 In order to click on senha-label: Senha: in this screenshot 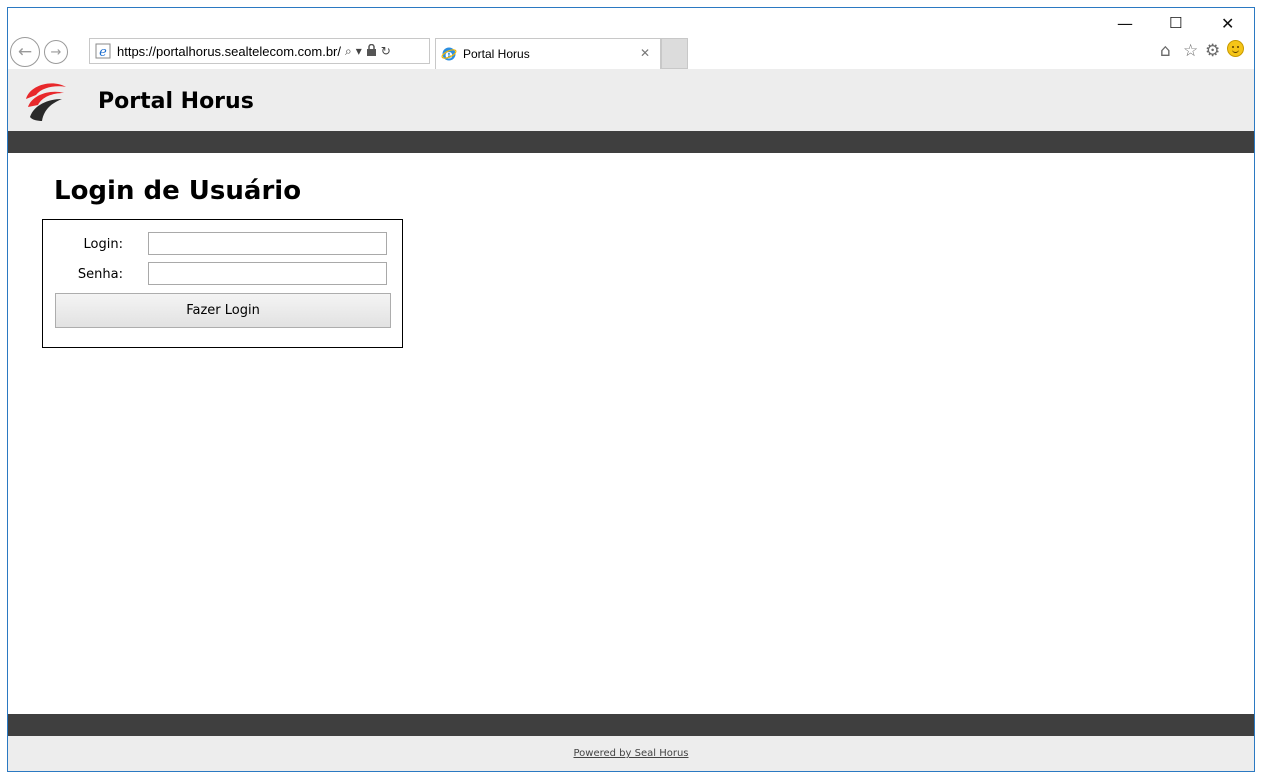, I will do `click(100, 274)`.